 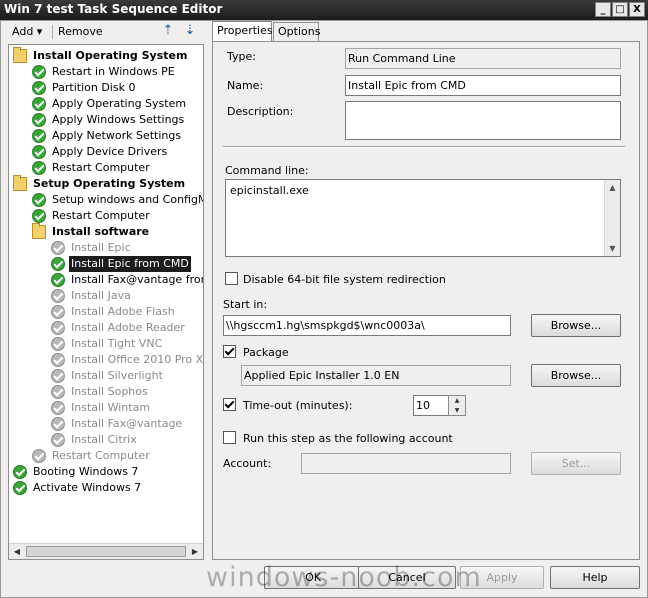 What do you see at coordinates (190, 31) in the screenshot?
I see `move-down-icon: ⇣` at bounding box center [190, 31].